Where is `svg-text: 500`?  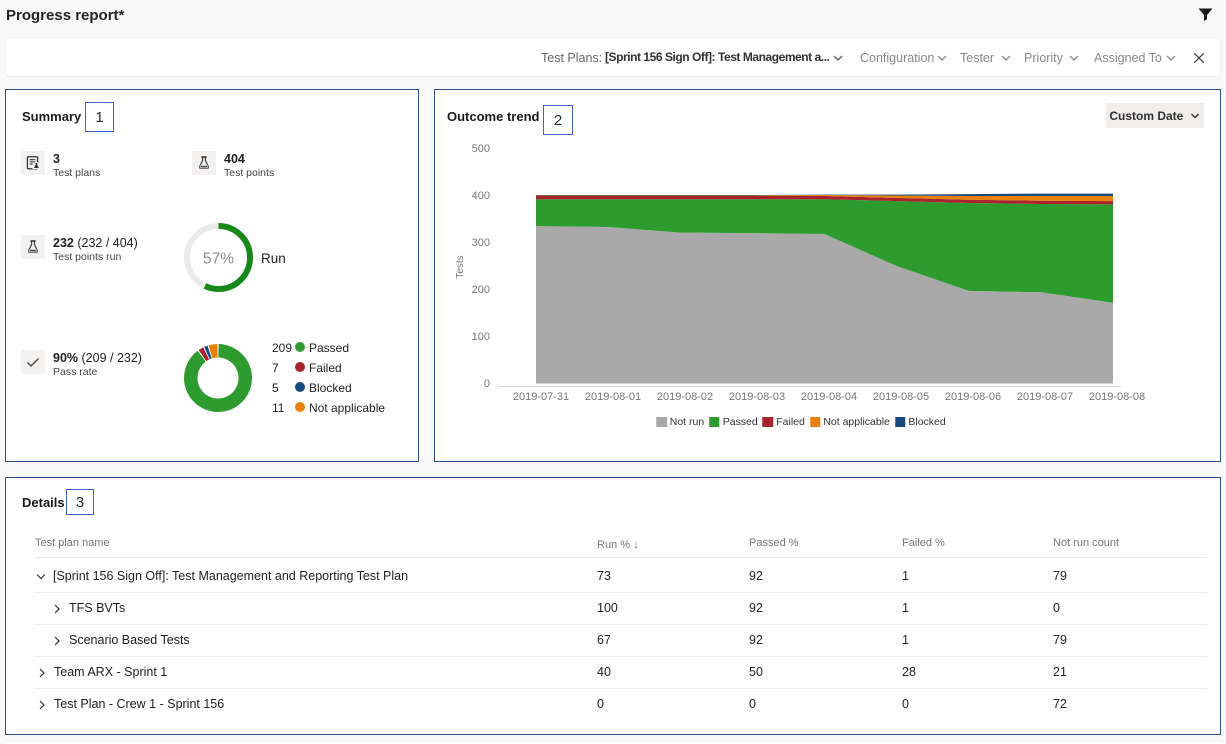 svg-text: 500 is located at coordinates (481, 149).